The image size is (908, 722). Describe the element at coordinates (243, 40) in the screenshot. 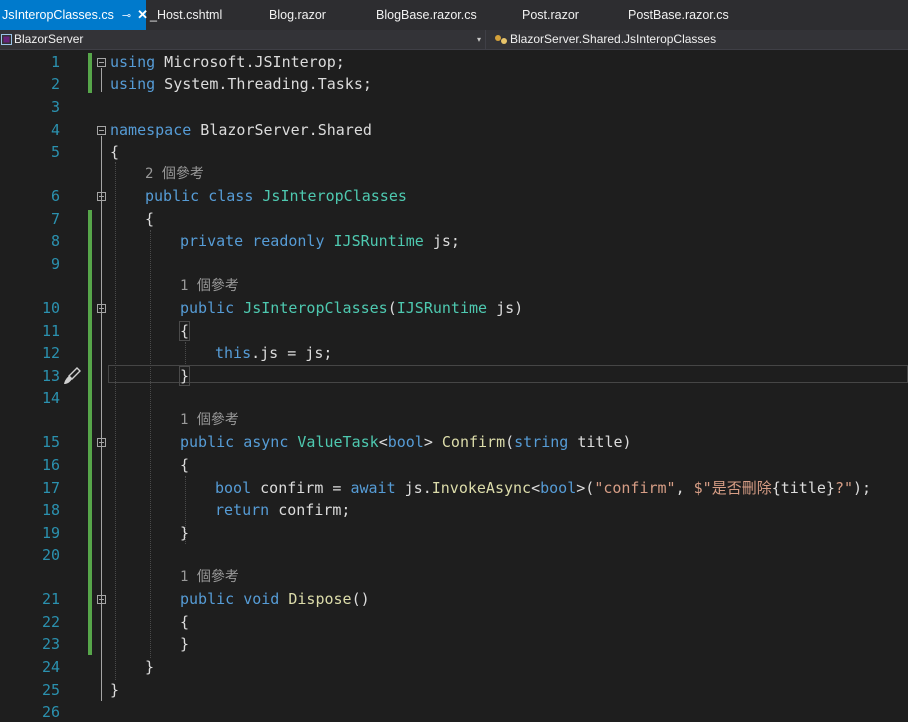

I see `project-dropdown: BlazorServer ▾` at that location.